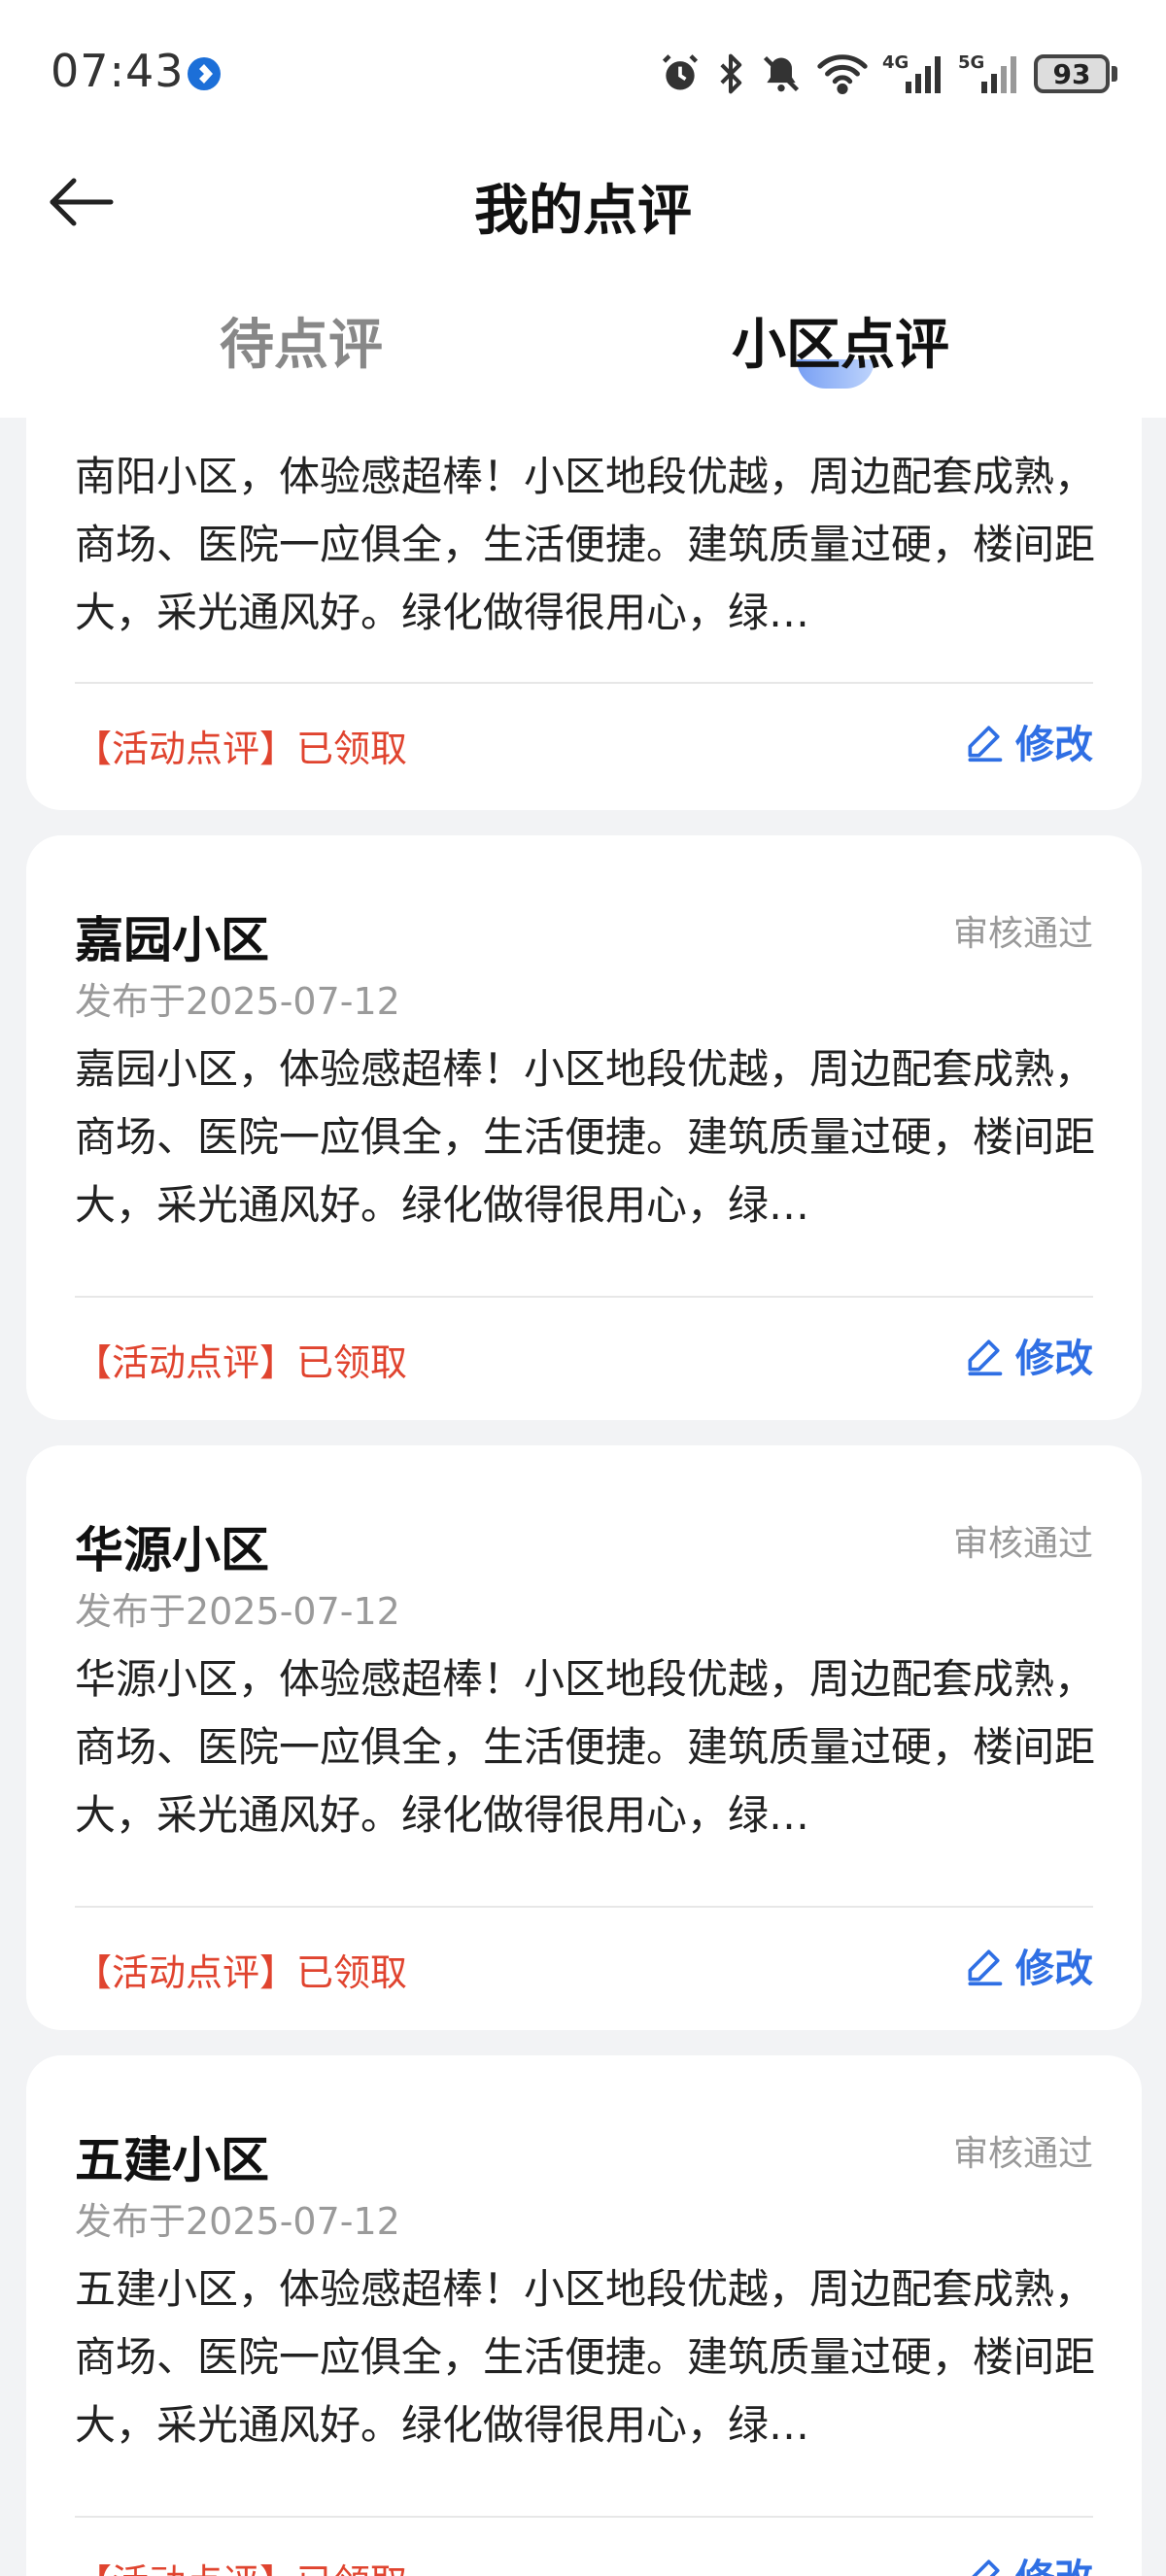  I want to click on app-badge-icon, so click(204, 73).